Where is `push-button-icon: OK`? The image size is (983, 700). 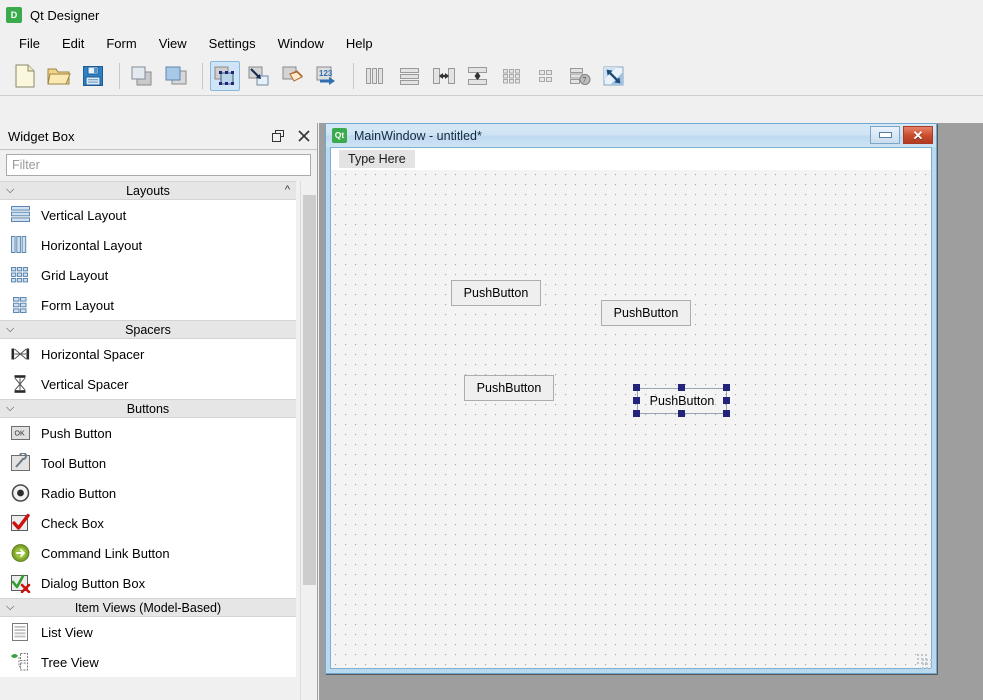 push-button-icon: OK is located at coordinates (20, 433).